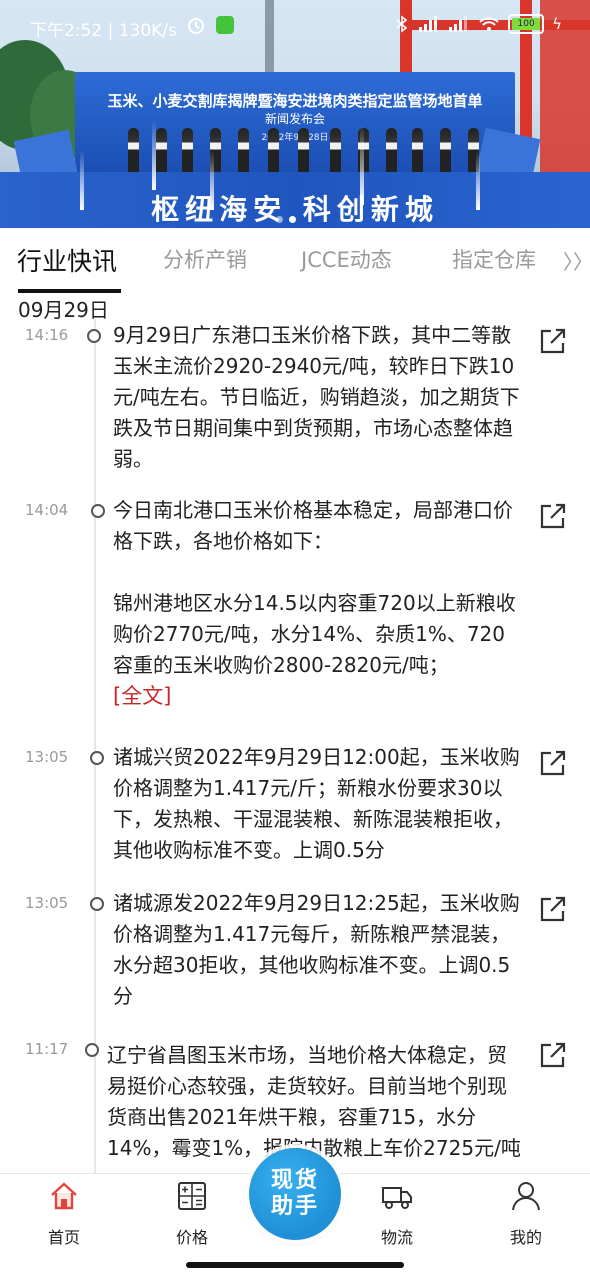 The height and width of the screenshot is (1279, 590). I want to click on speakers-group, so click(305, 152).